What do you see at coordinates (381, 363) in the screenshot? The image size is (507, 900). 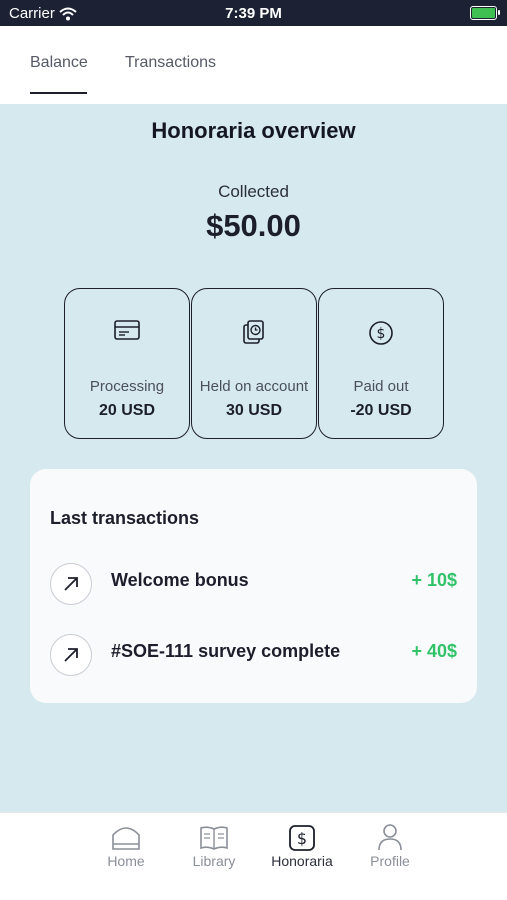 I see `stat-card-paid-out: $ Paid out -20 USD` at bounding box center [381, 363].